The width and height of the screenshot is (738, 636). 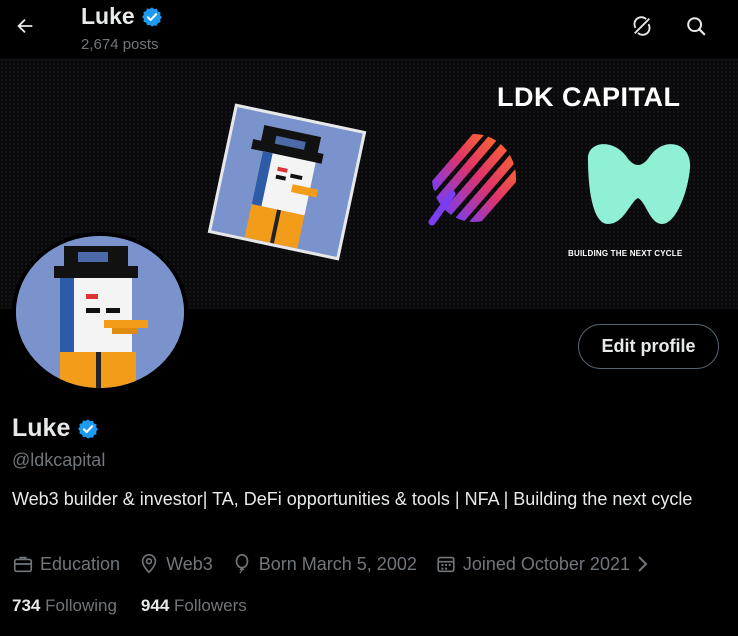 What do you see at coordinates (189, 563) in the screenshot?
I see `location-label: Web3` at bounding box center [189, 563].